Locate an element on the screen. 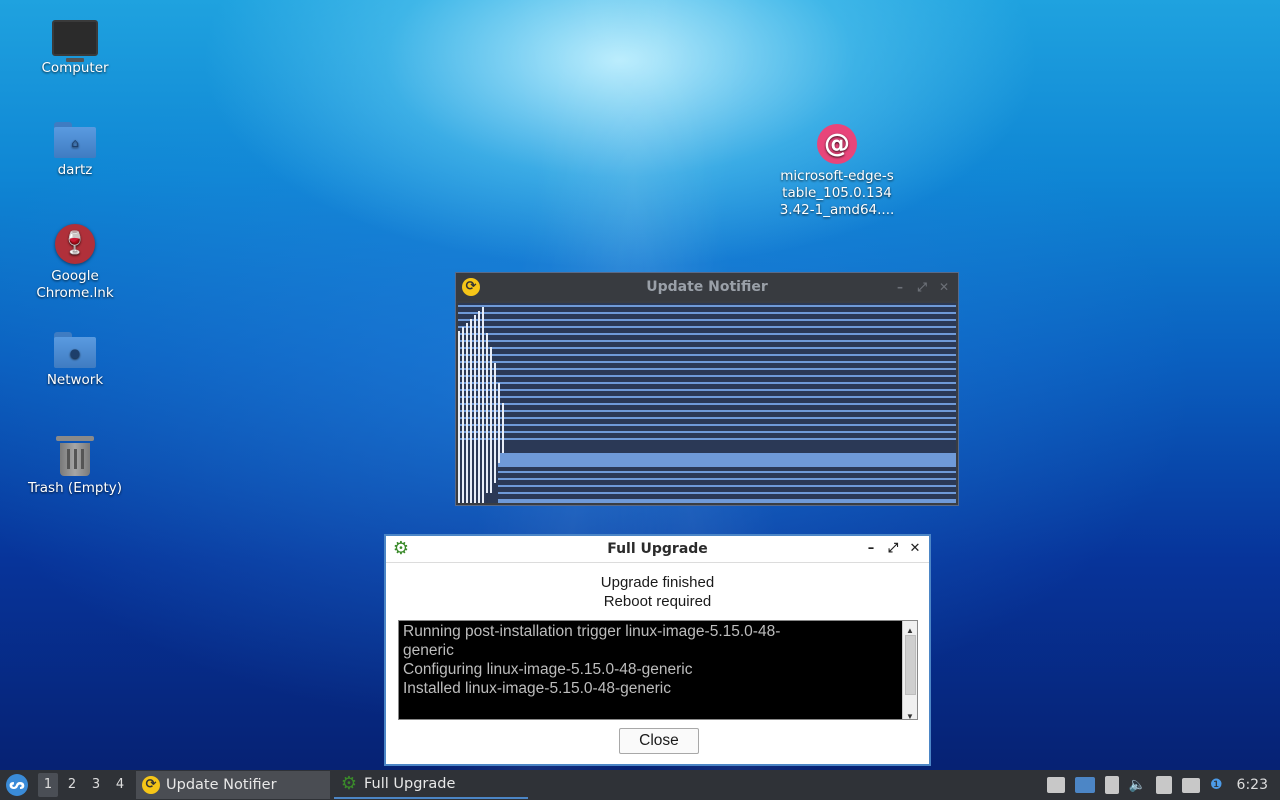 The height and width of the screenshot is (800, 1280). update-alert-icon: ❶ is located at coordinates (1216, 785).